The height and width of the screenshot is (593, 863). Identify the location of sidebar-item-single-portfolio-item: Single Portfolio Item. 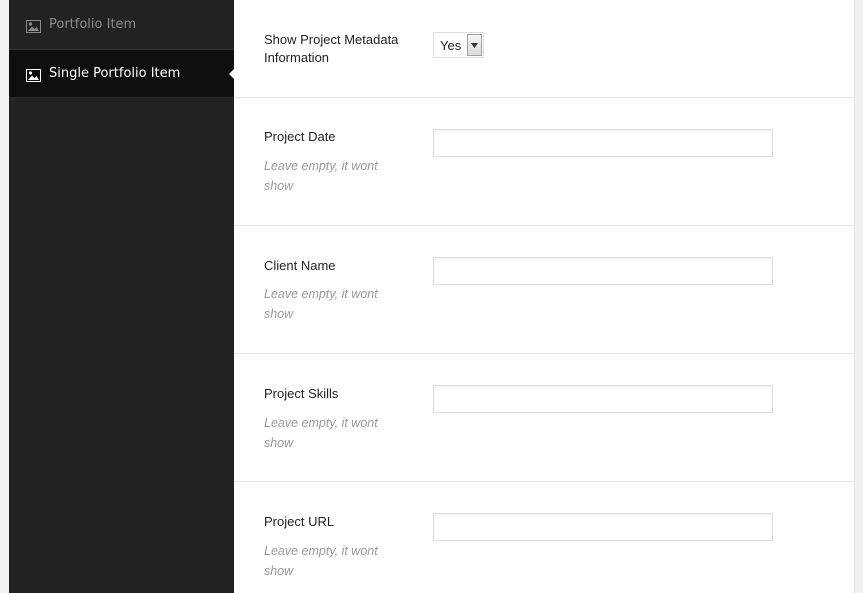
(121, 74).